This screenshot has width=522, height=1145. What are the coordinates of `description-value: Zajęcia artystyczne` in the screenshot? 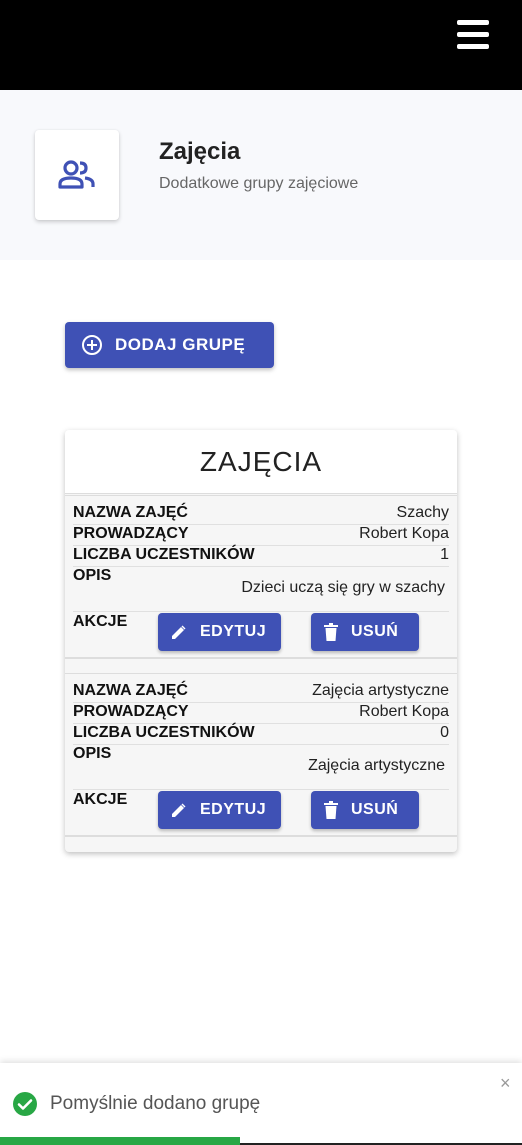 It's located at (376, 765).